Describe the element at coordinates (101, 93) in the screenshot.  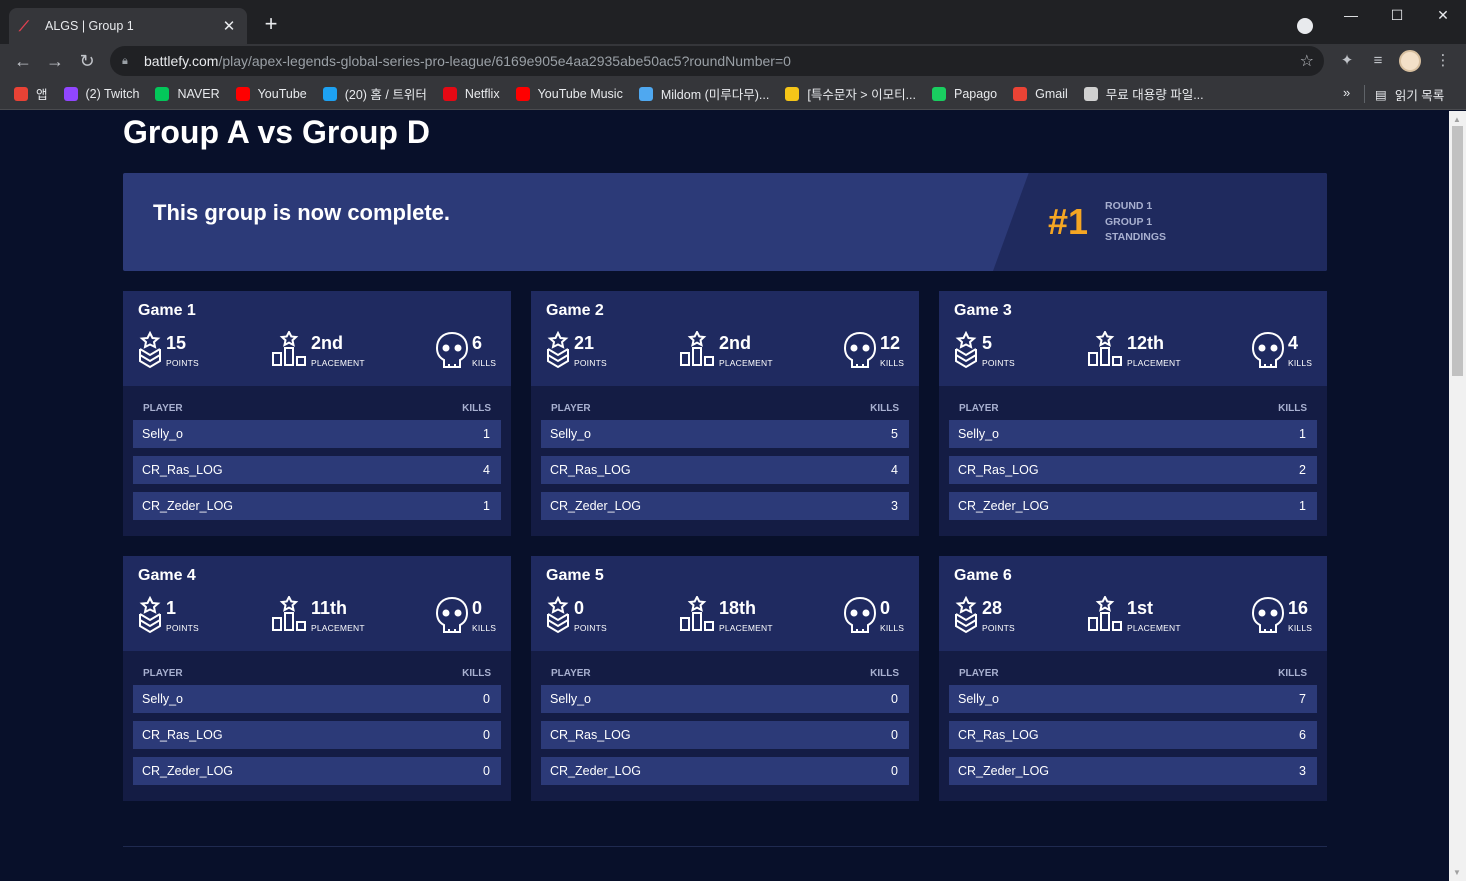
I see `bookmark-item: (2) Twitch` at that location.